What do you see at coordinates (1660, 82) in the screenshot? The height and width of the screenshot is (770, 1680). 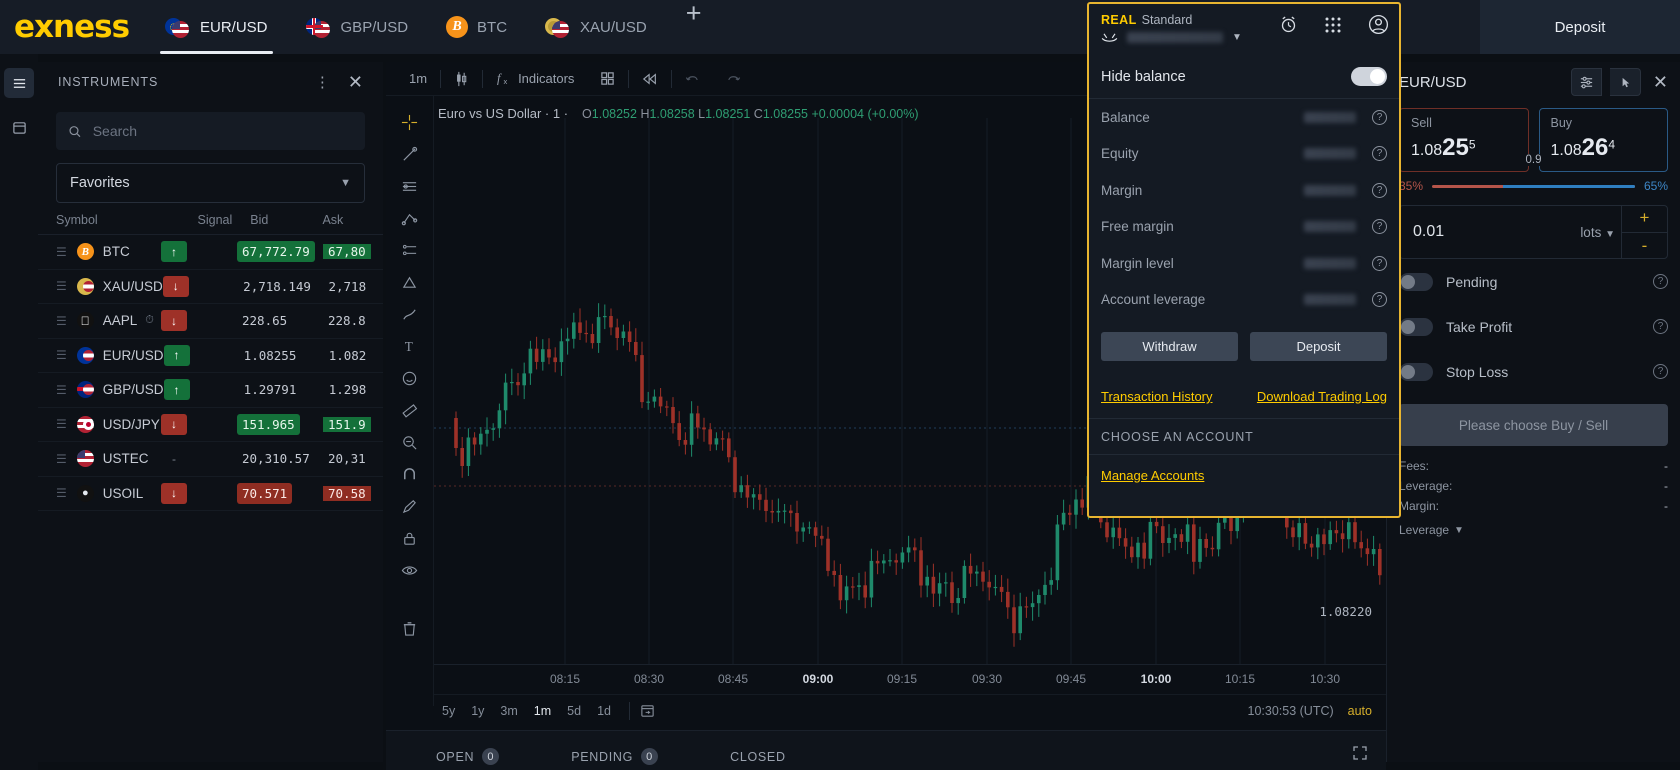 I see `close-trade-panel-icon: ✕` at bounding box center [1660, 82].